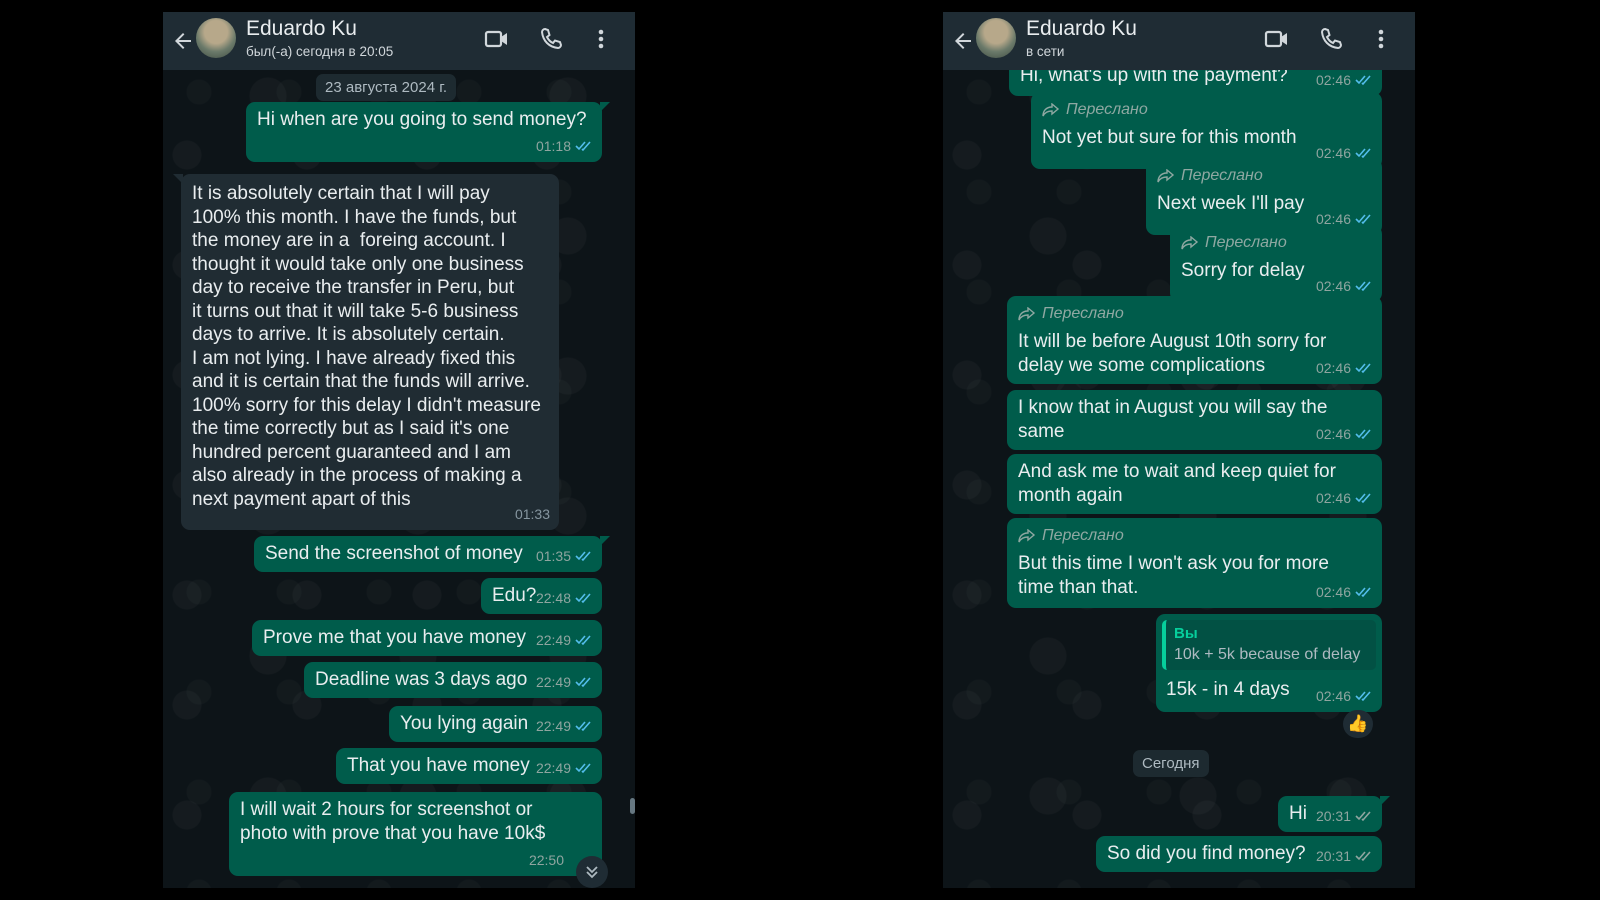 This screenshot has width=1600, height=900. Describe the element at coordinates (1179, 41) in the screenshot. I see `chat-header: Eduardo Ku в сети` at that location.